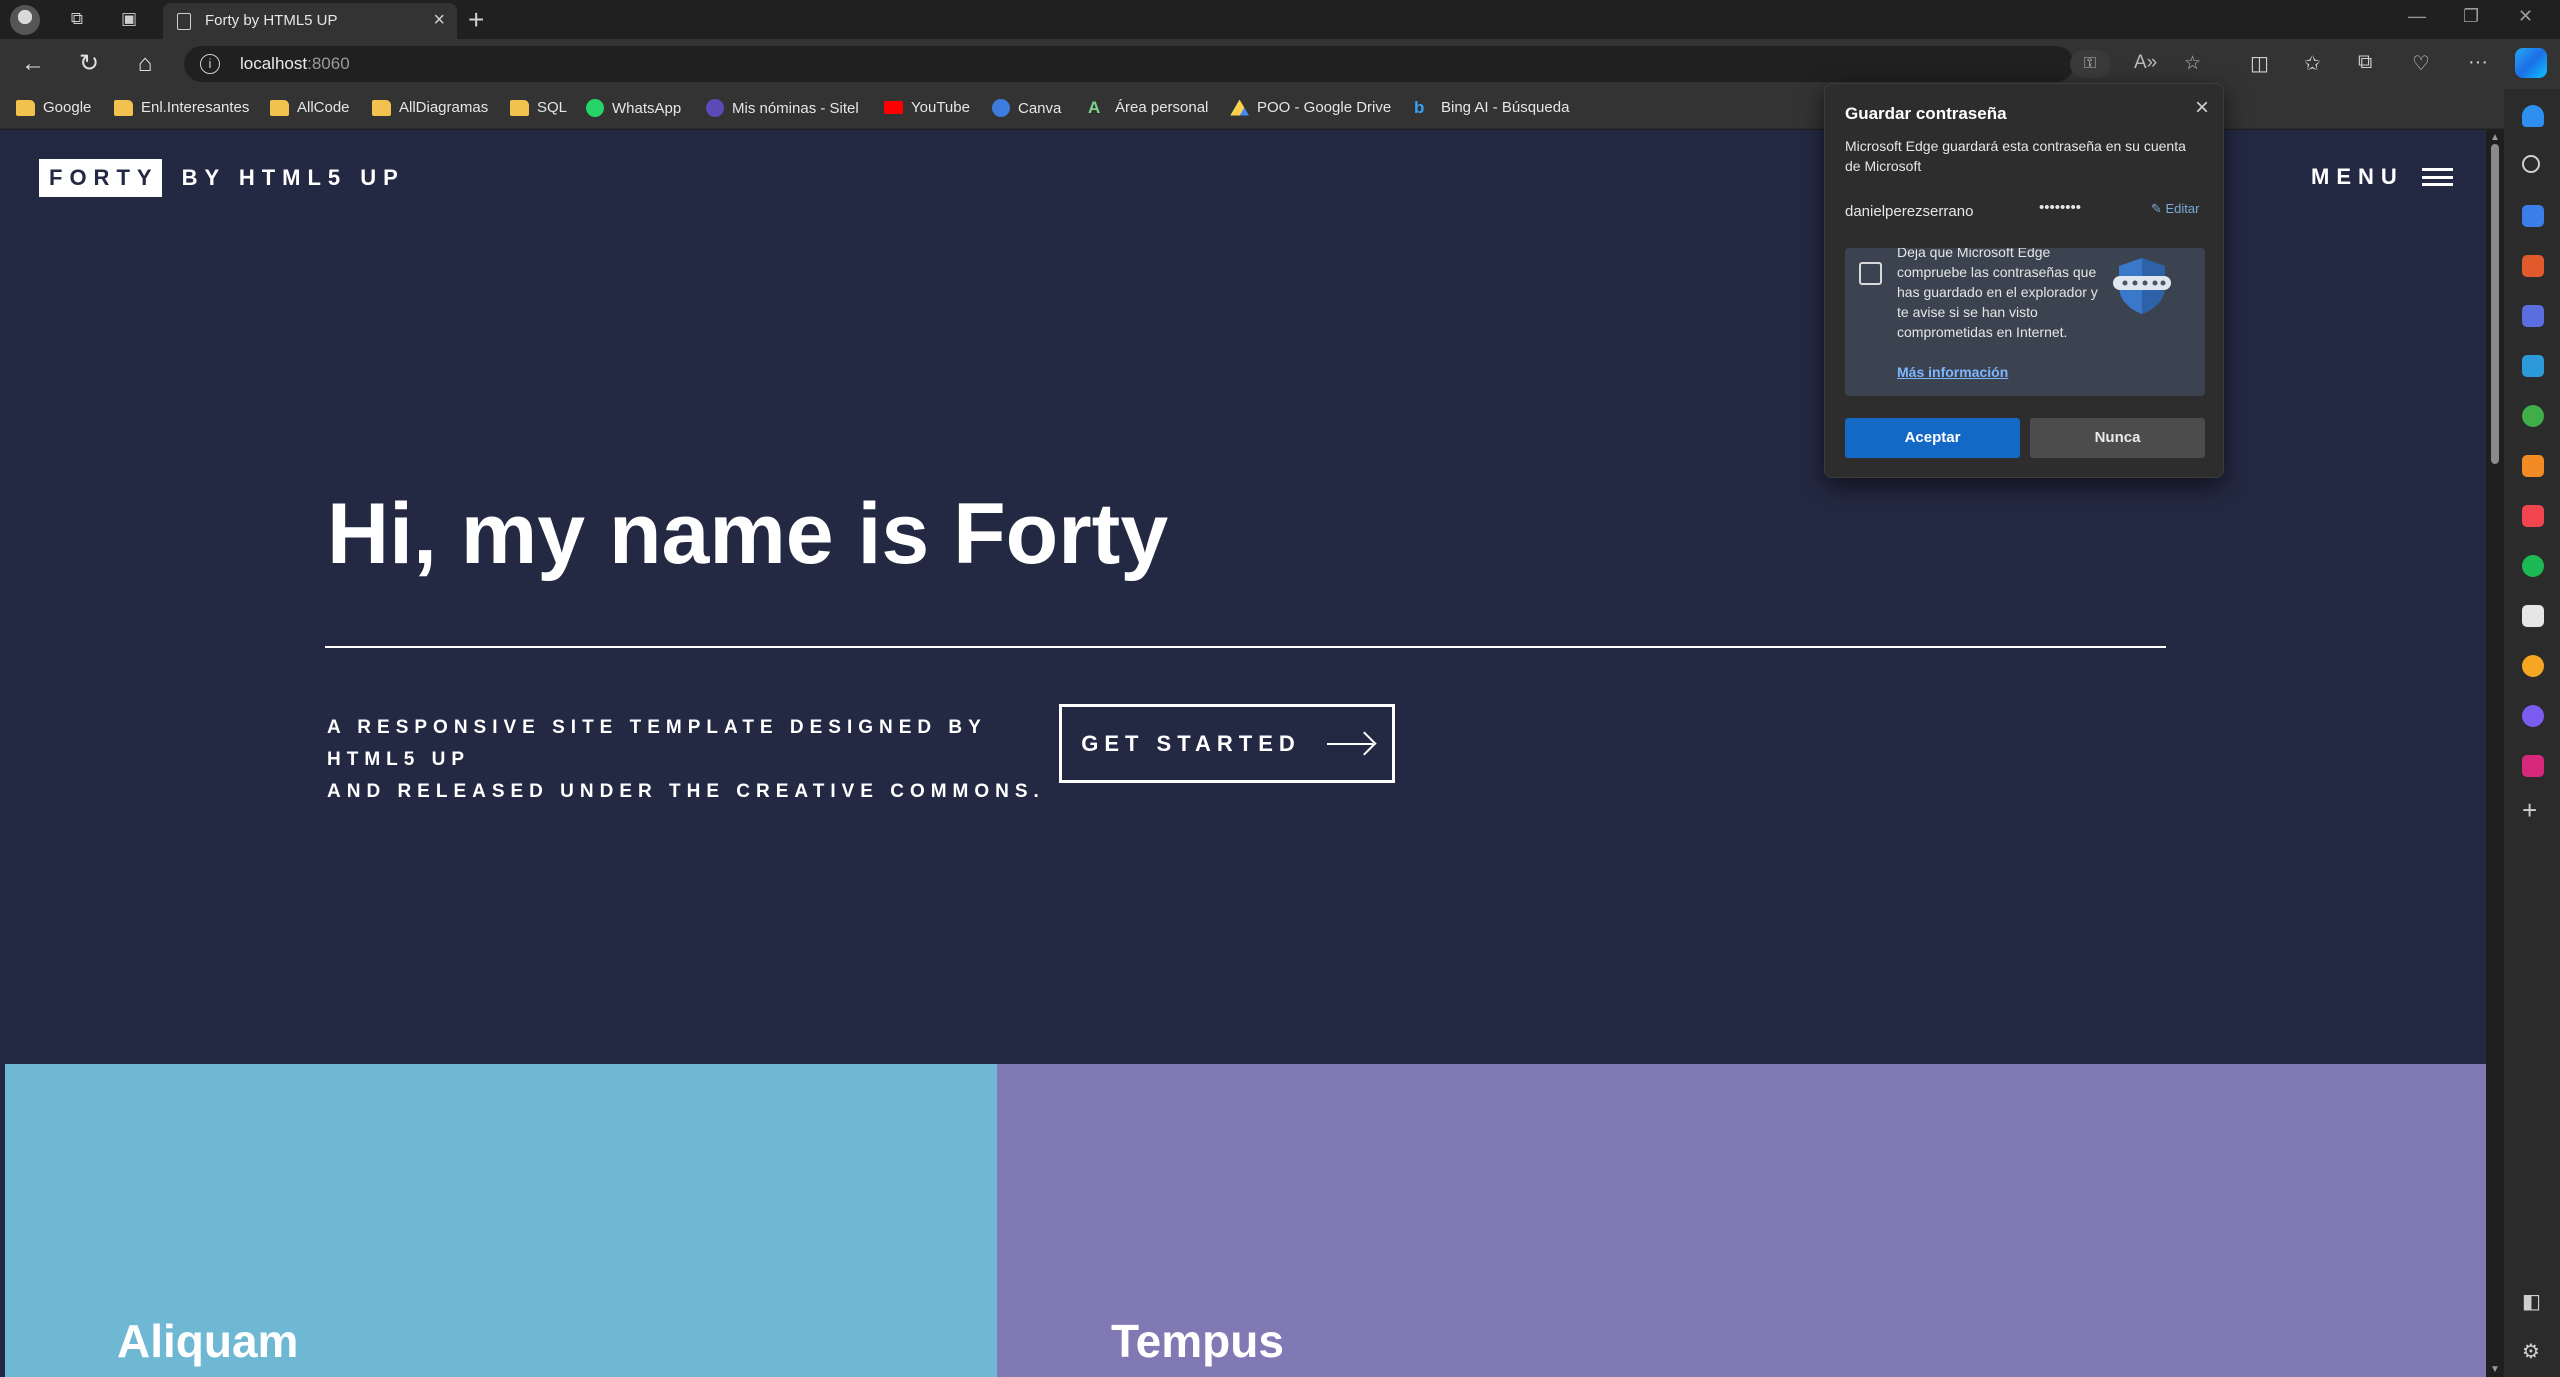 The width and height of the screenshot is (2560, 1377). What do you see at coordinates (1491, 107) in the screenshot?
I see `bookmark-item: b Bing AI - Búsqueda` at bounding box center [1491, 107].